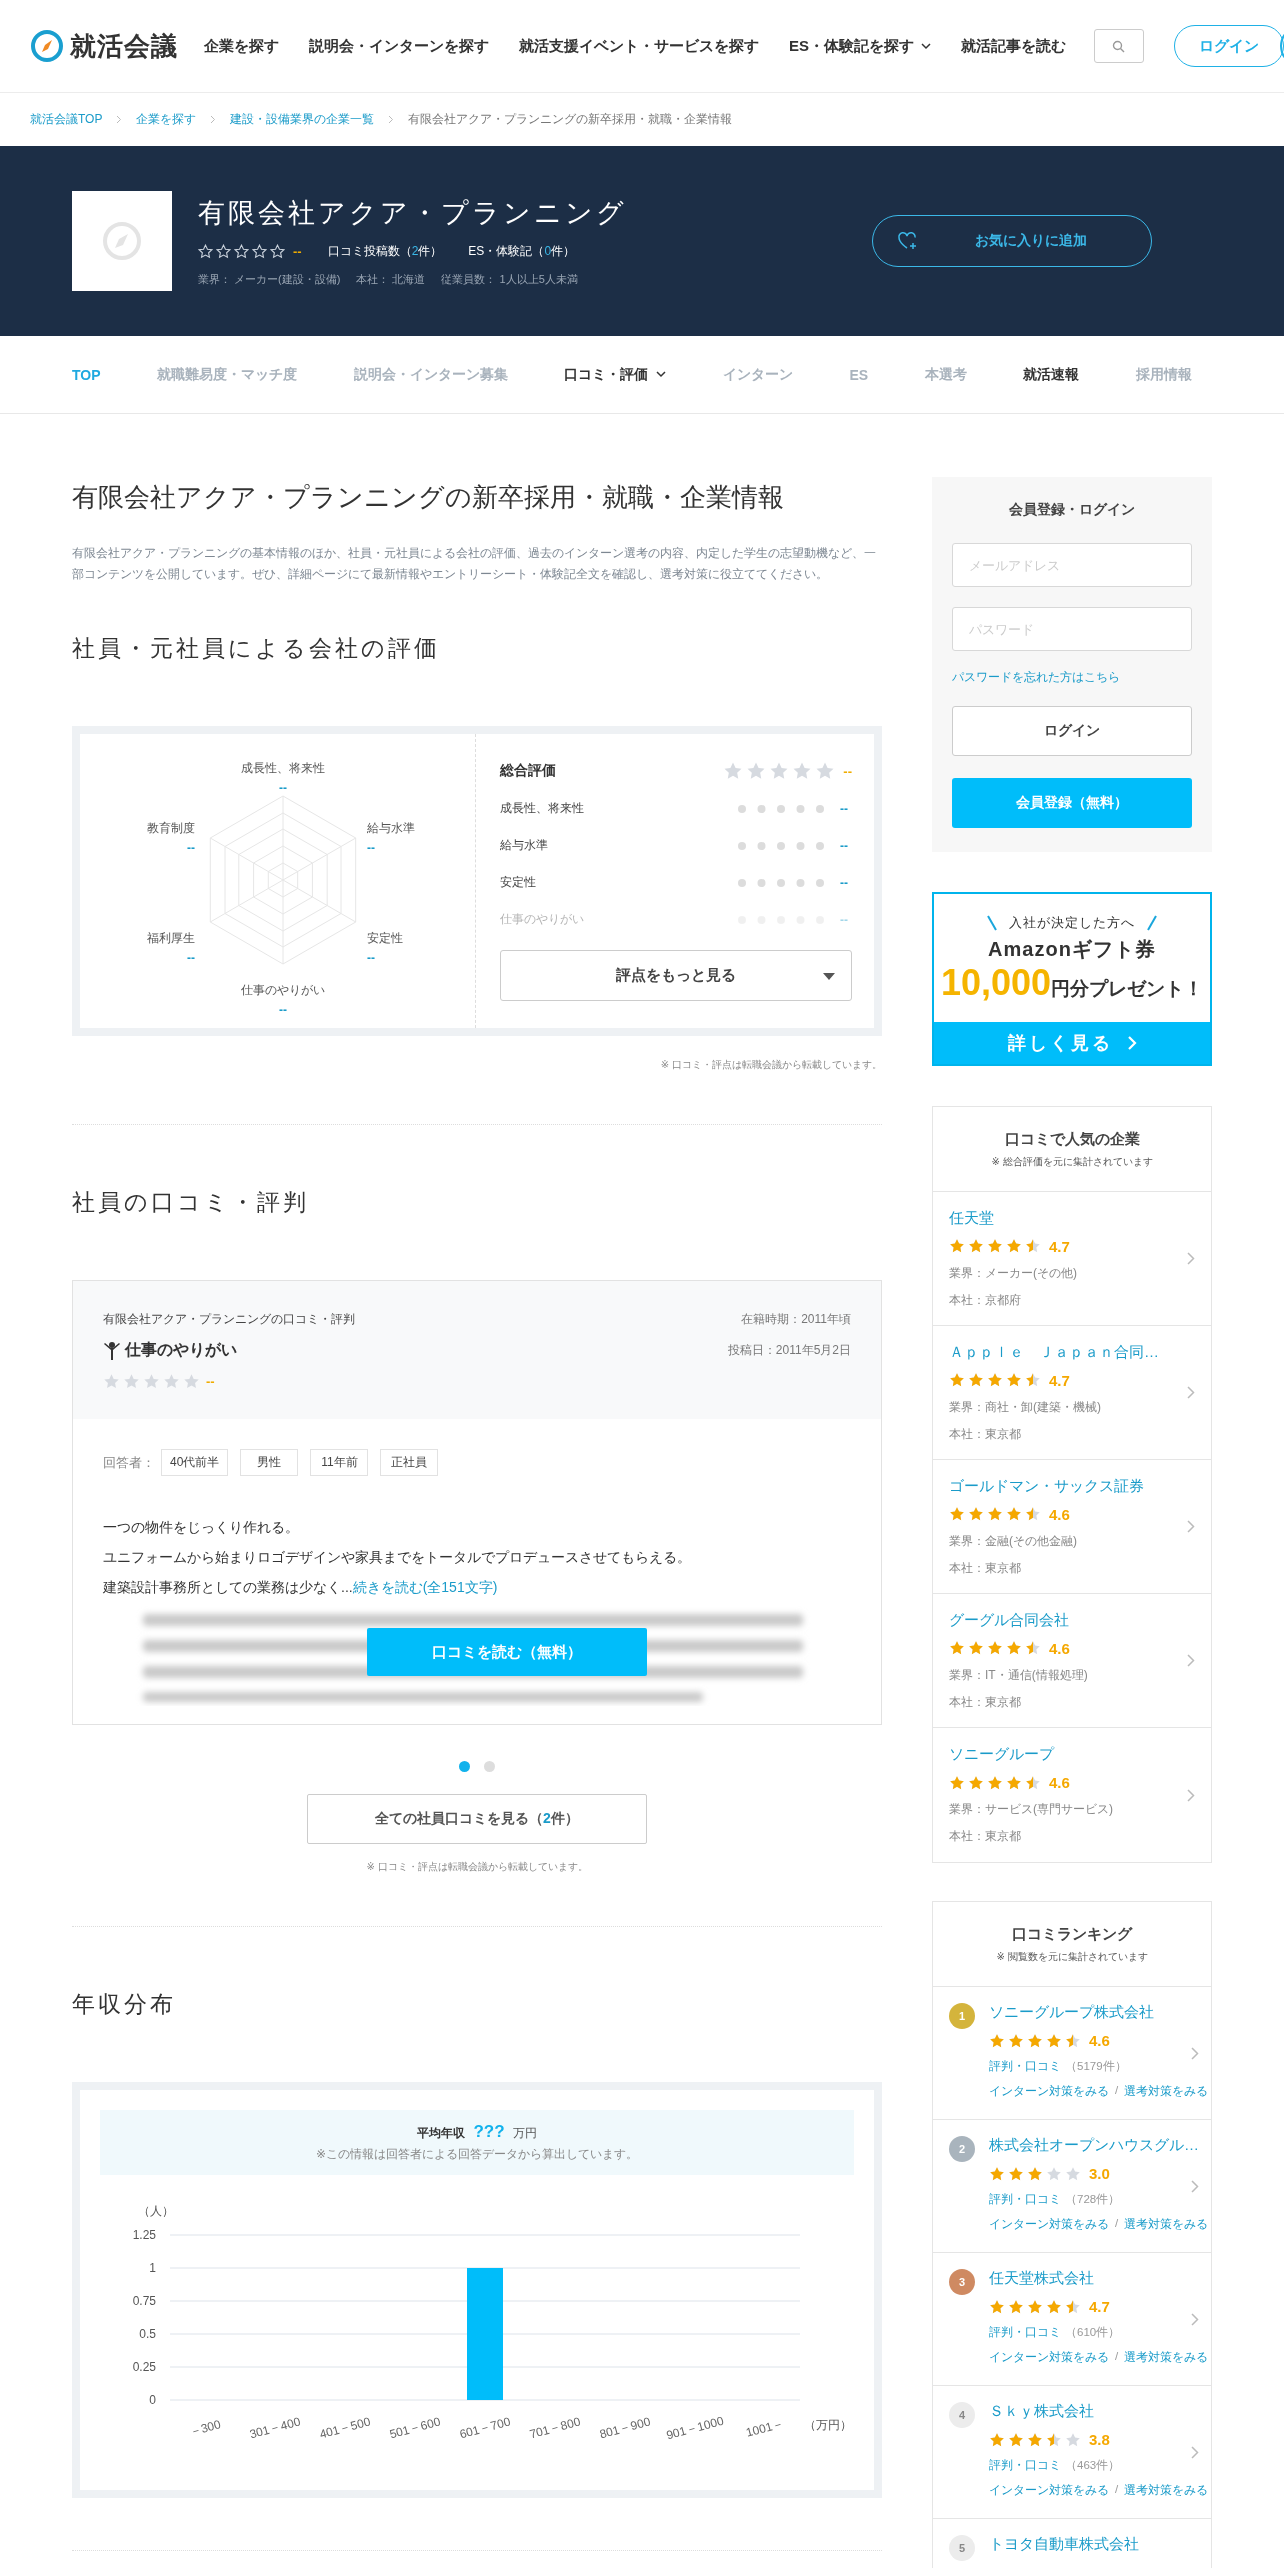 The width and height of the screenshot is (1284, 2568). What do you see at coordinates (1013, 46) in the screenshot?
I see `nav-link: 就活記事を読む` at bounding box center [1013, 46].